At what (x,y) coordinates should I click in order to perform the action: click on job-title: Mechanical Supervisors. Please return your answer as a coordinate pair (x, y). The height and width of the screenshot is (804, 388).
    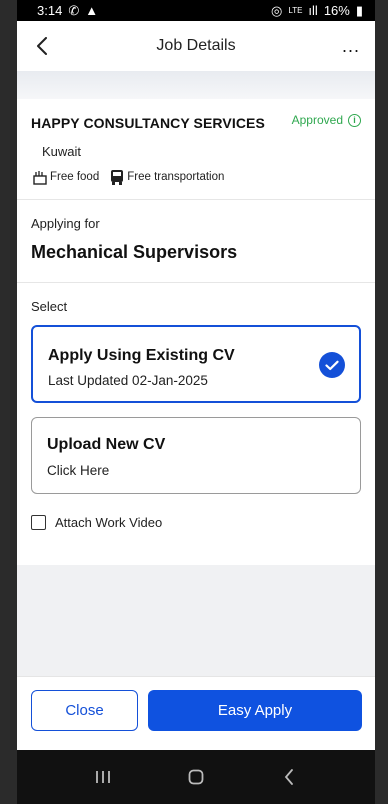
    Looking at the image, I should click on (134, 252).